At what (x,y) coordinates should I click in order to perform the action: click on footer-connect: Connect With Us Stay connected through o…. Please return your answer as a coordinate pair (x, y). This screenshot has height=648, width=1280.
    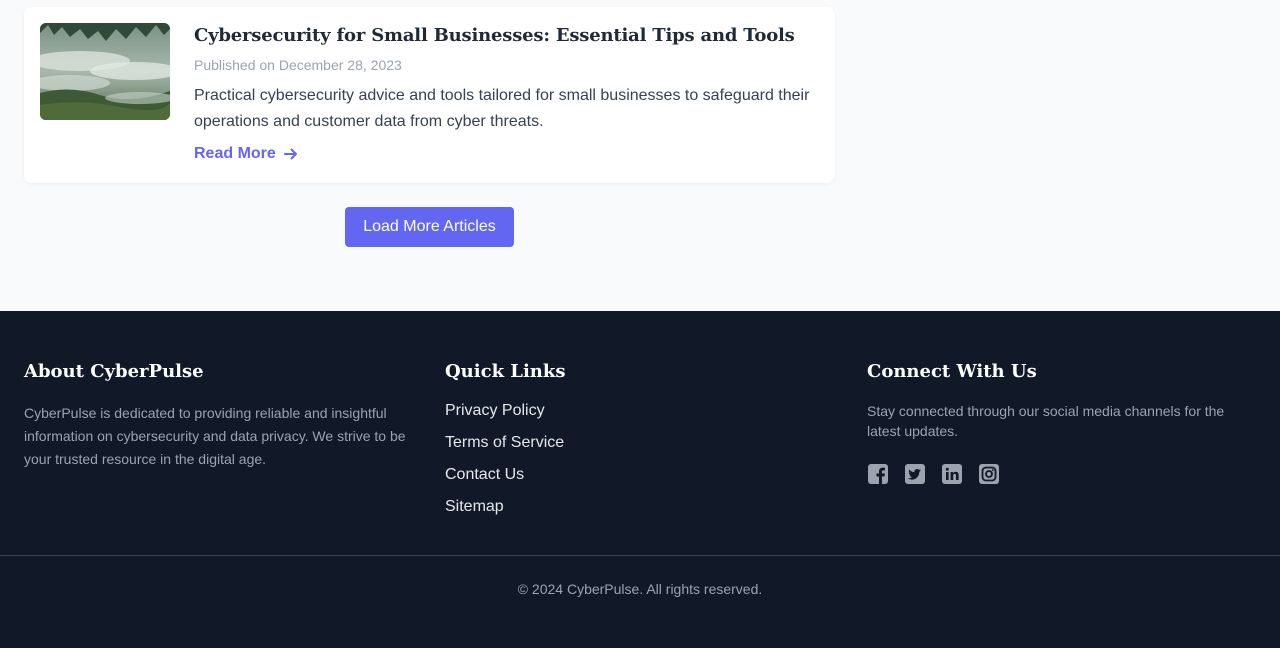
    Looking at the image, I should click on (1057, 423).